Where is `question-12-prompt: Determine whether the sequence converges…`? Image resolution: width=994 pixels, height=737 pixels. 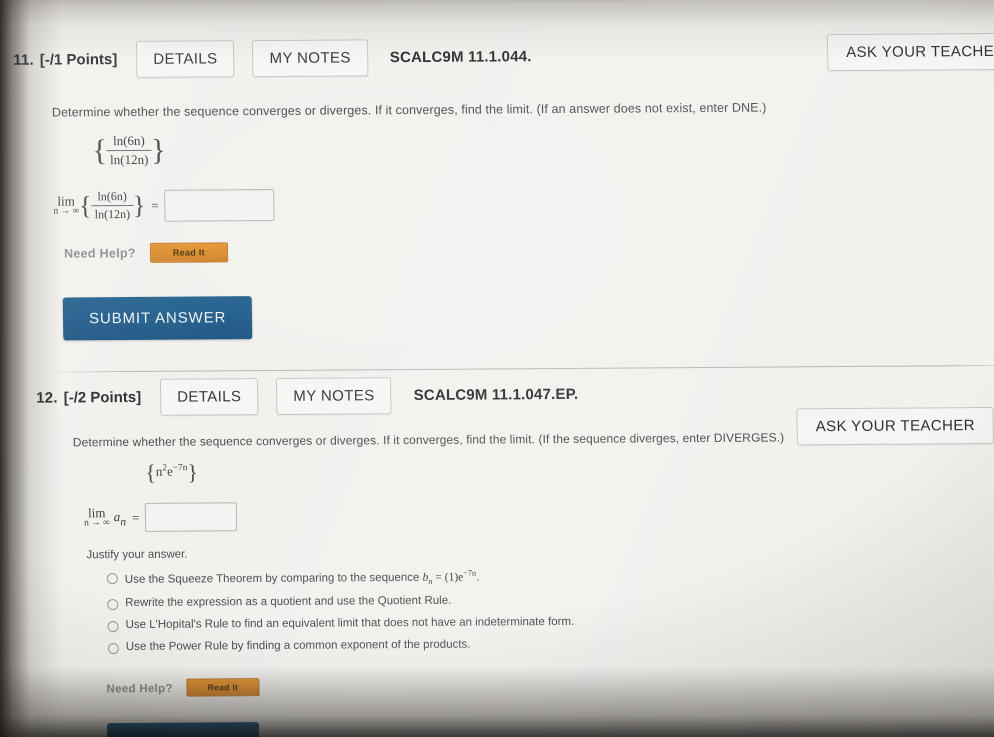 question-12-prompt: Determine whether the sequence converges… is located at coordinates (428, 440).